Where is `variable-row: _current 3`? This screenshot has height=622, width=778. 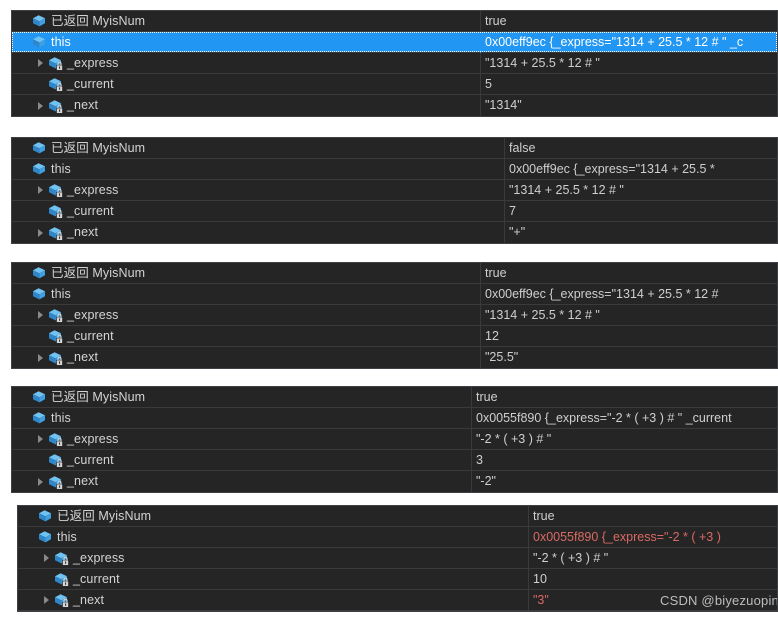 variable-row: _current 3 is located at coordinates (394, 460).